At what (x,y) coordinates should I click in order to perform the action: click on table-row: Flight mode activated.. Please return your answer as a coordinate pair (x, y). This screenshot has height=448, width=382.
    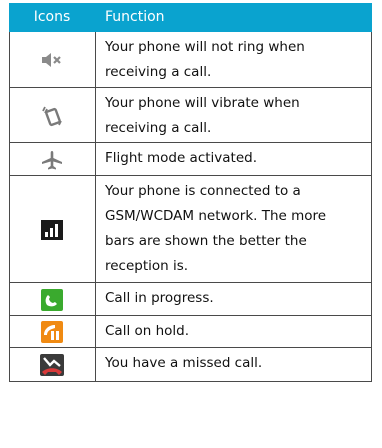
    Looking at the image, I should click on (190, 159).